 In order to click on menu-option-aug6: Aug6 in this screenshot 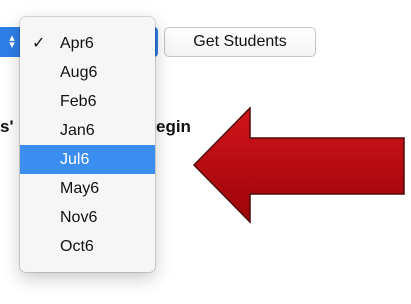, I will do `click(87, 72)`.